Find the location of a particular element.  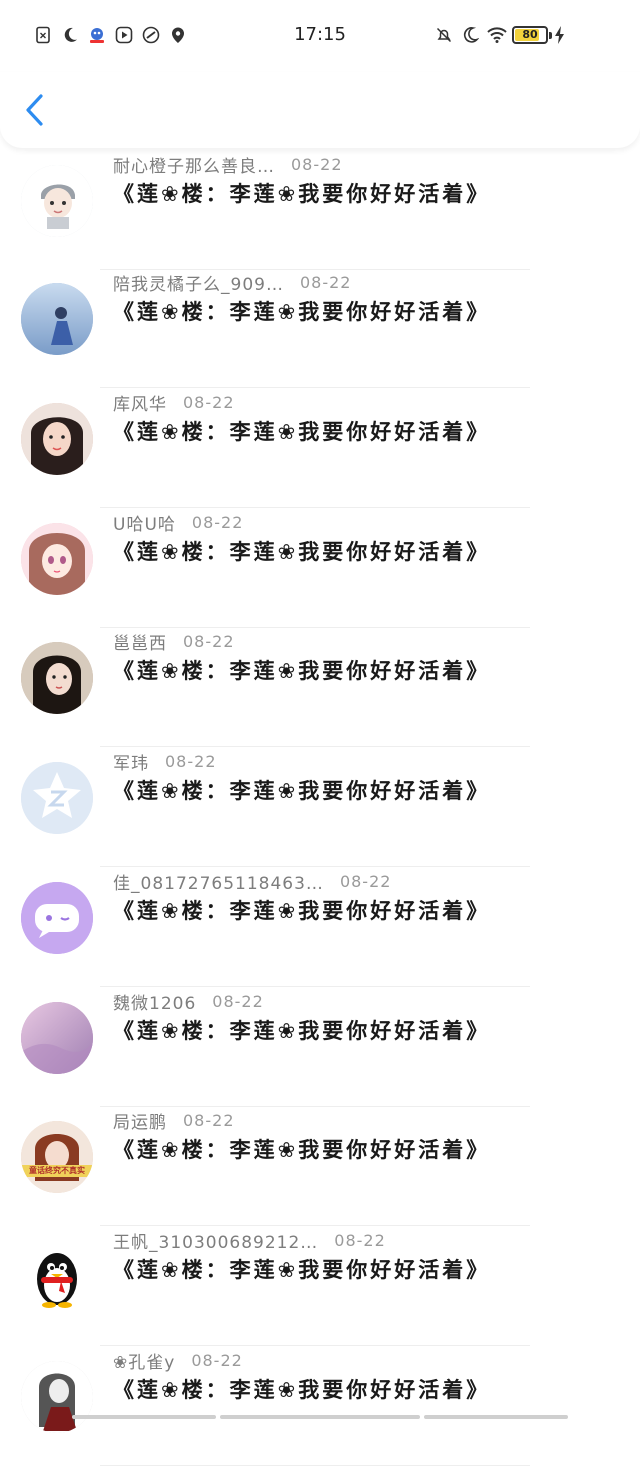

battery-level-text: 80 is located at coordinates (530, 34).